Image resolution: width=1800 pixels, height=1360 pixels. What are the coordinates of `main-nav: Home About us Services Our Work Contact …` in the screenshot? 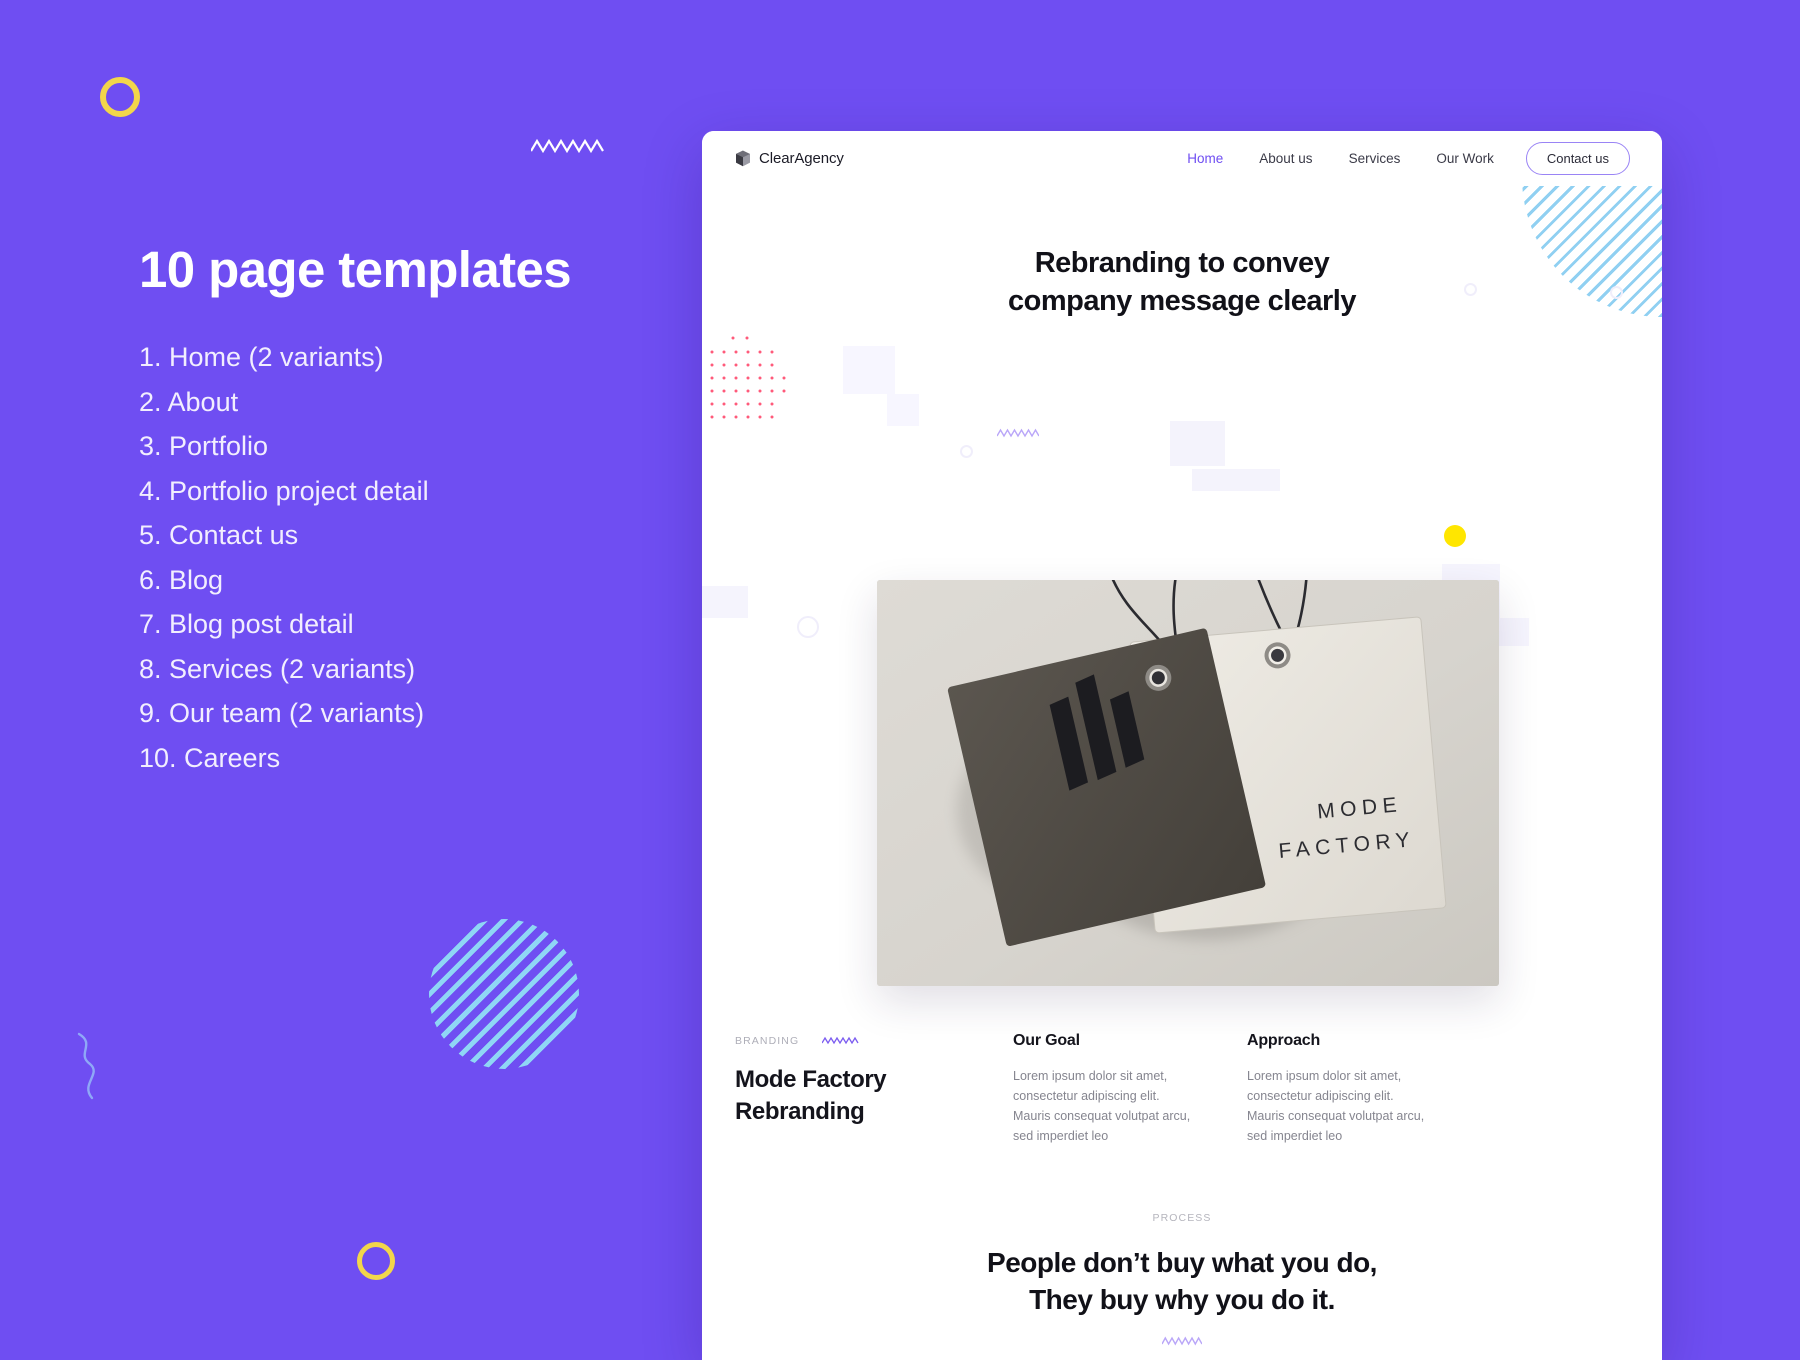 It's located at (1399, 158).